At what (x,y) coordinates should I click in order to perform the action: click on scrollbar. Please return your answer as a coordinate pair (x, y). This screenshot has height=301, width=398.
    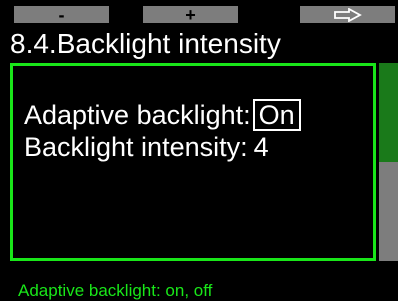
    Looking at the image, I should click on (388, 162).